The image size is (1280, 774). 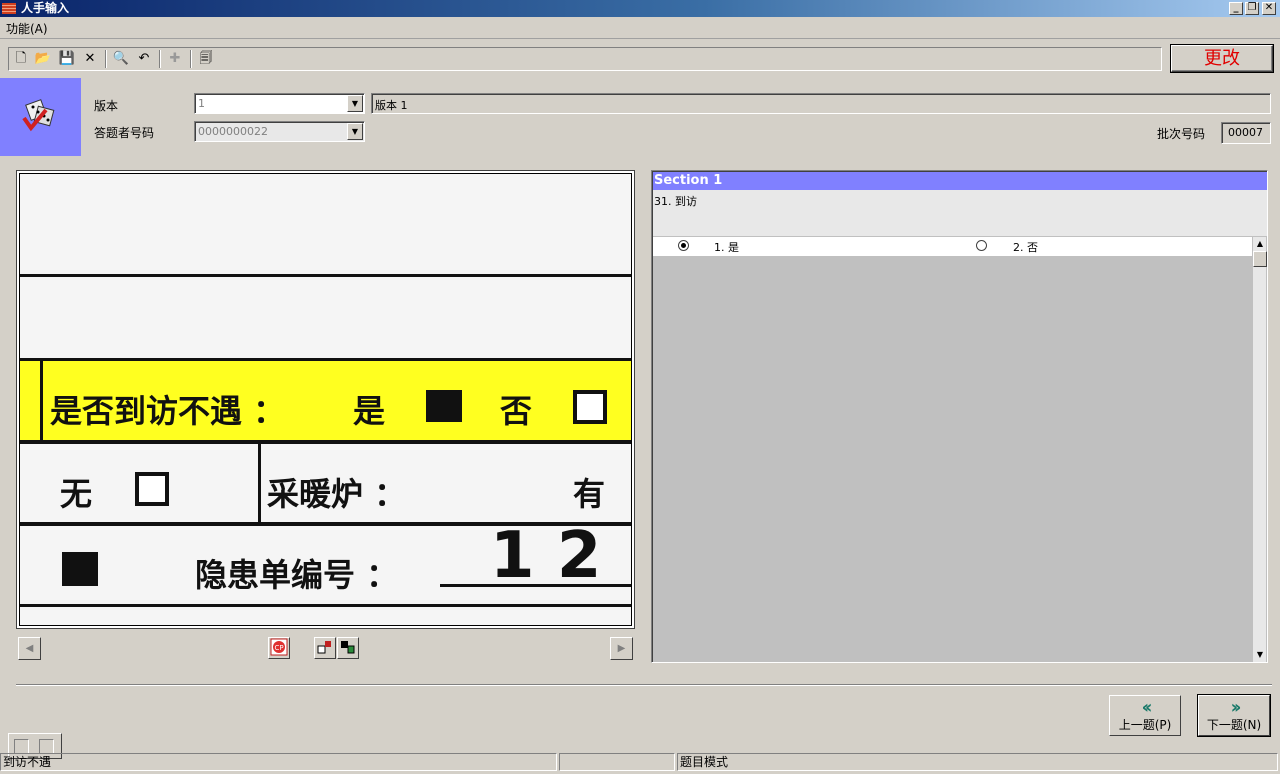 I want to click on scan-no-text: 否, so click(x=516, y=411).